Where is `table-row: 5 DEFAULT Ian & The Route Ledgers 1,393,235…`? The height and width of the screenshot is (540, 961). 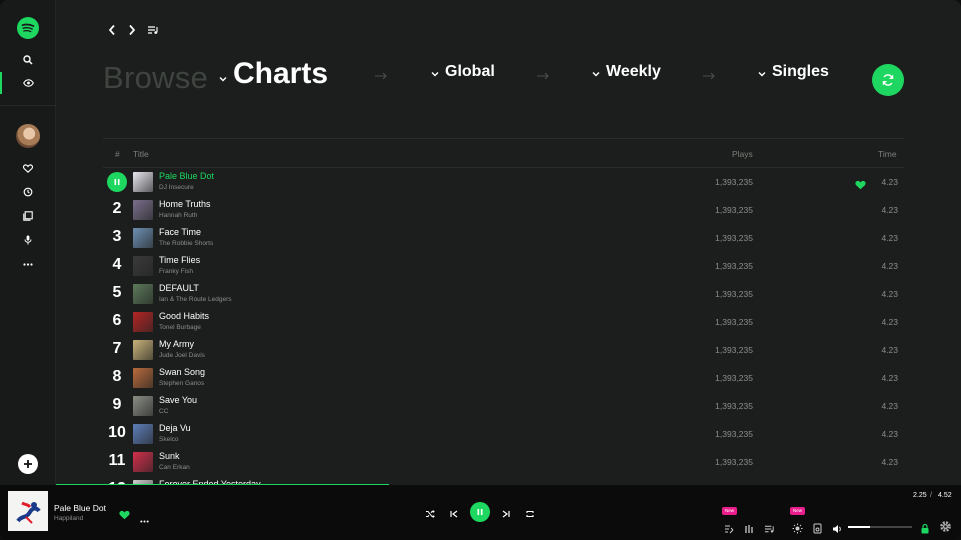 table-row: 5 DEFAULT Ian & The Route Ledgers 1,393,235… is located at coordinates (503, 294).